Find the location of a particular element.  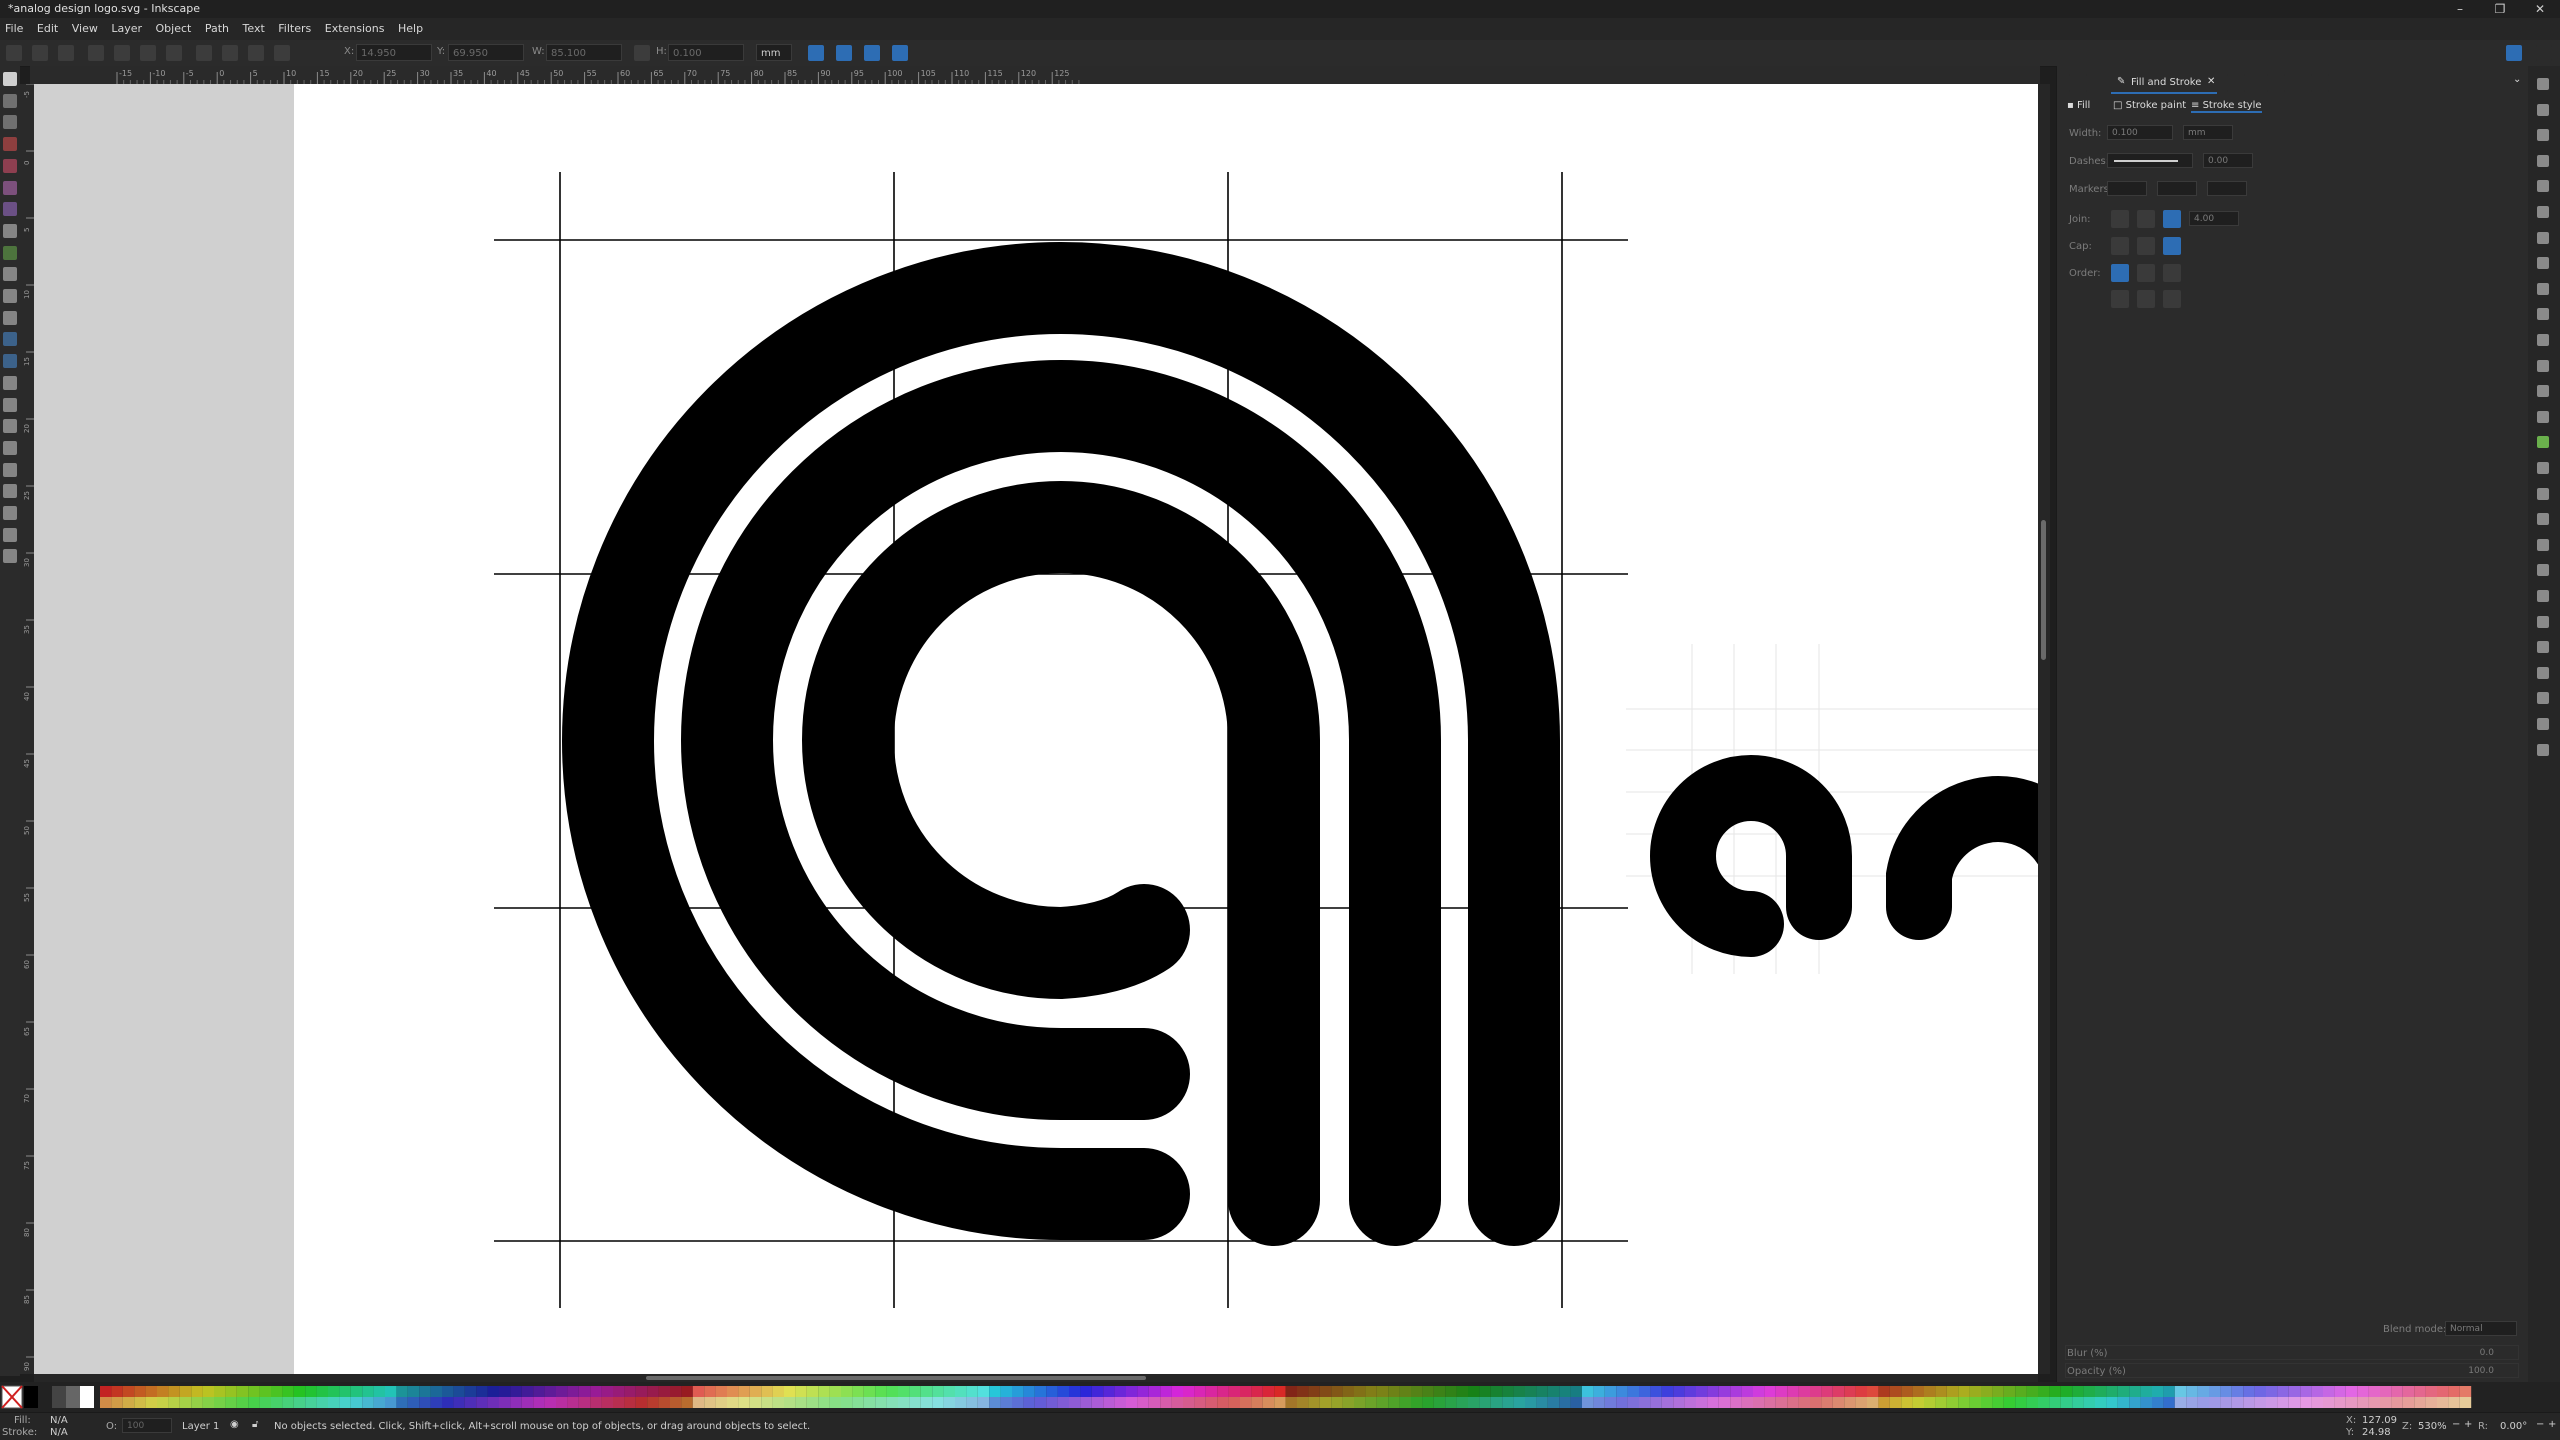

zoom-tool-icon is located at coordinates (10, 534).